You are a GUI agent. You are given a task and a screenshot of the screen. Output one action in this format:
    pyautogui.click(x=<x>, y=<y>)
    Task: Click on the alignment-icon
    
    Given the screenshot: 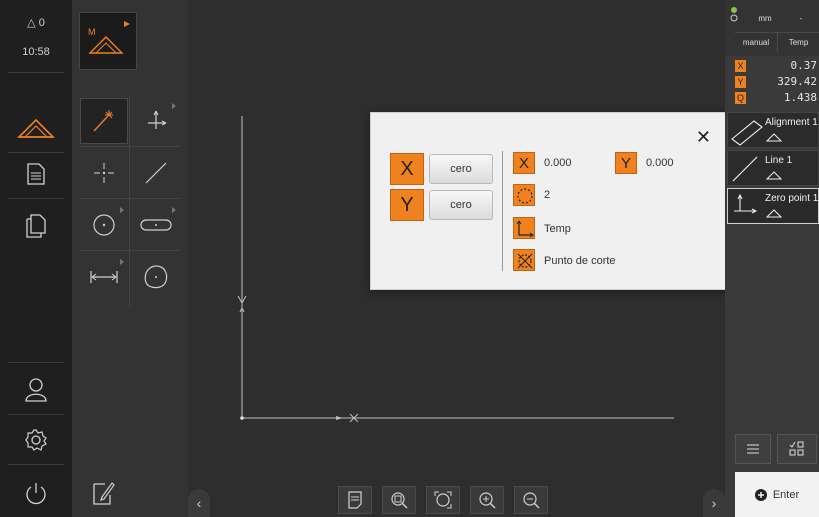 What is the action you would take?
    pyautogui.click(x=747, y=133)
    